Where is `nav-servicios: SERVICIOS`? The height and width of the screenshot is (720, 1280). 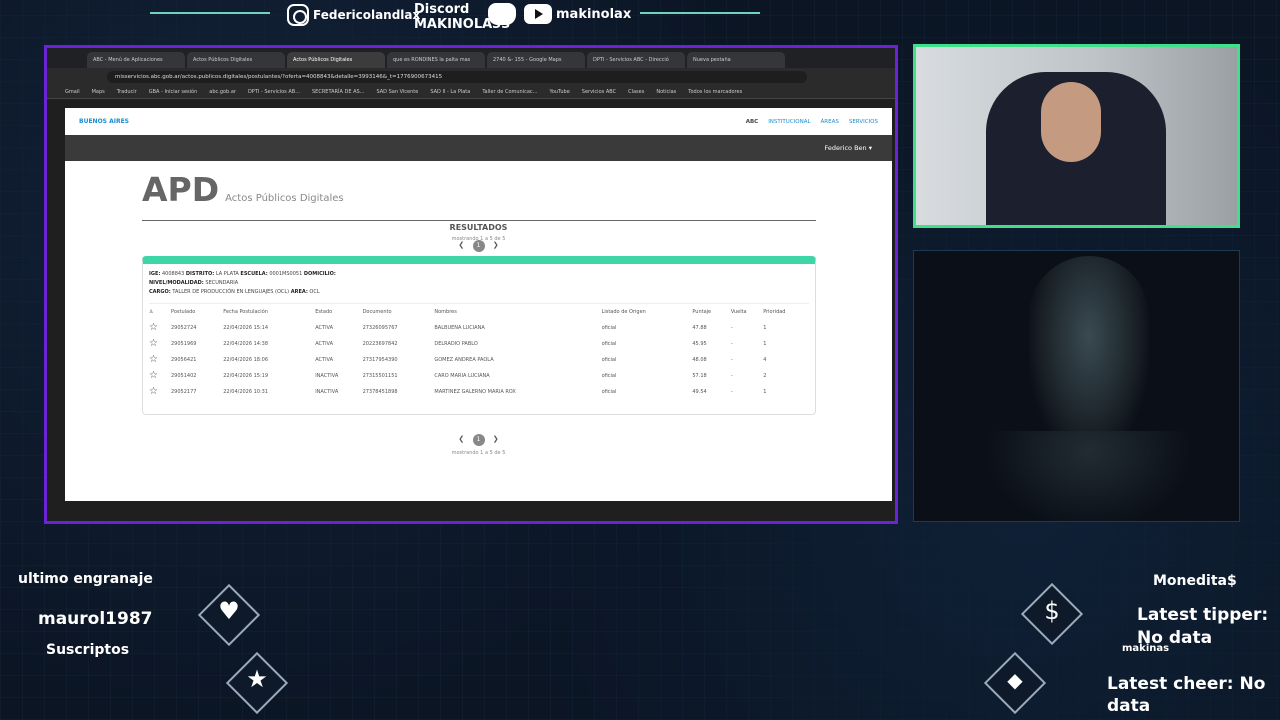
nav-servicios: SERVICIOS is located at coordinates (863, 122).